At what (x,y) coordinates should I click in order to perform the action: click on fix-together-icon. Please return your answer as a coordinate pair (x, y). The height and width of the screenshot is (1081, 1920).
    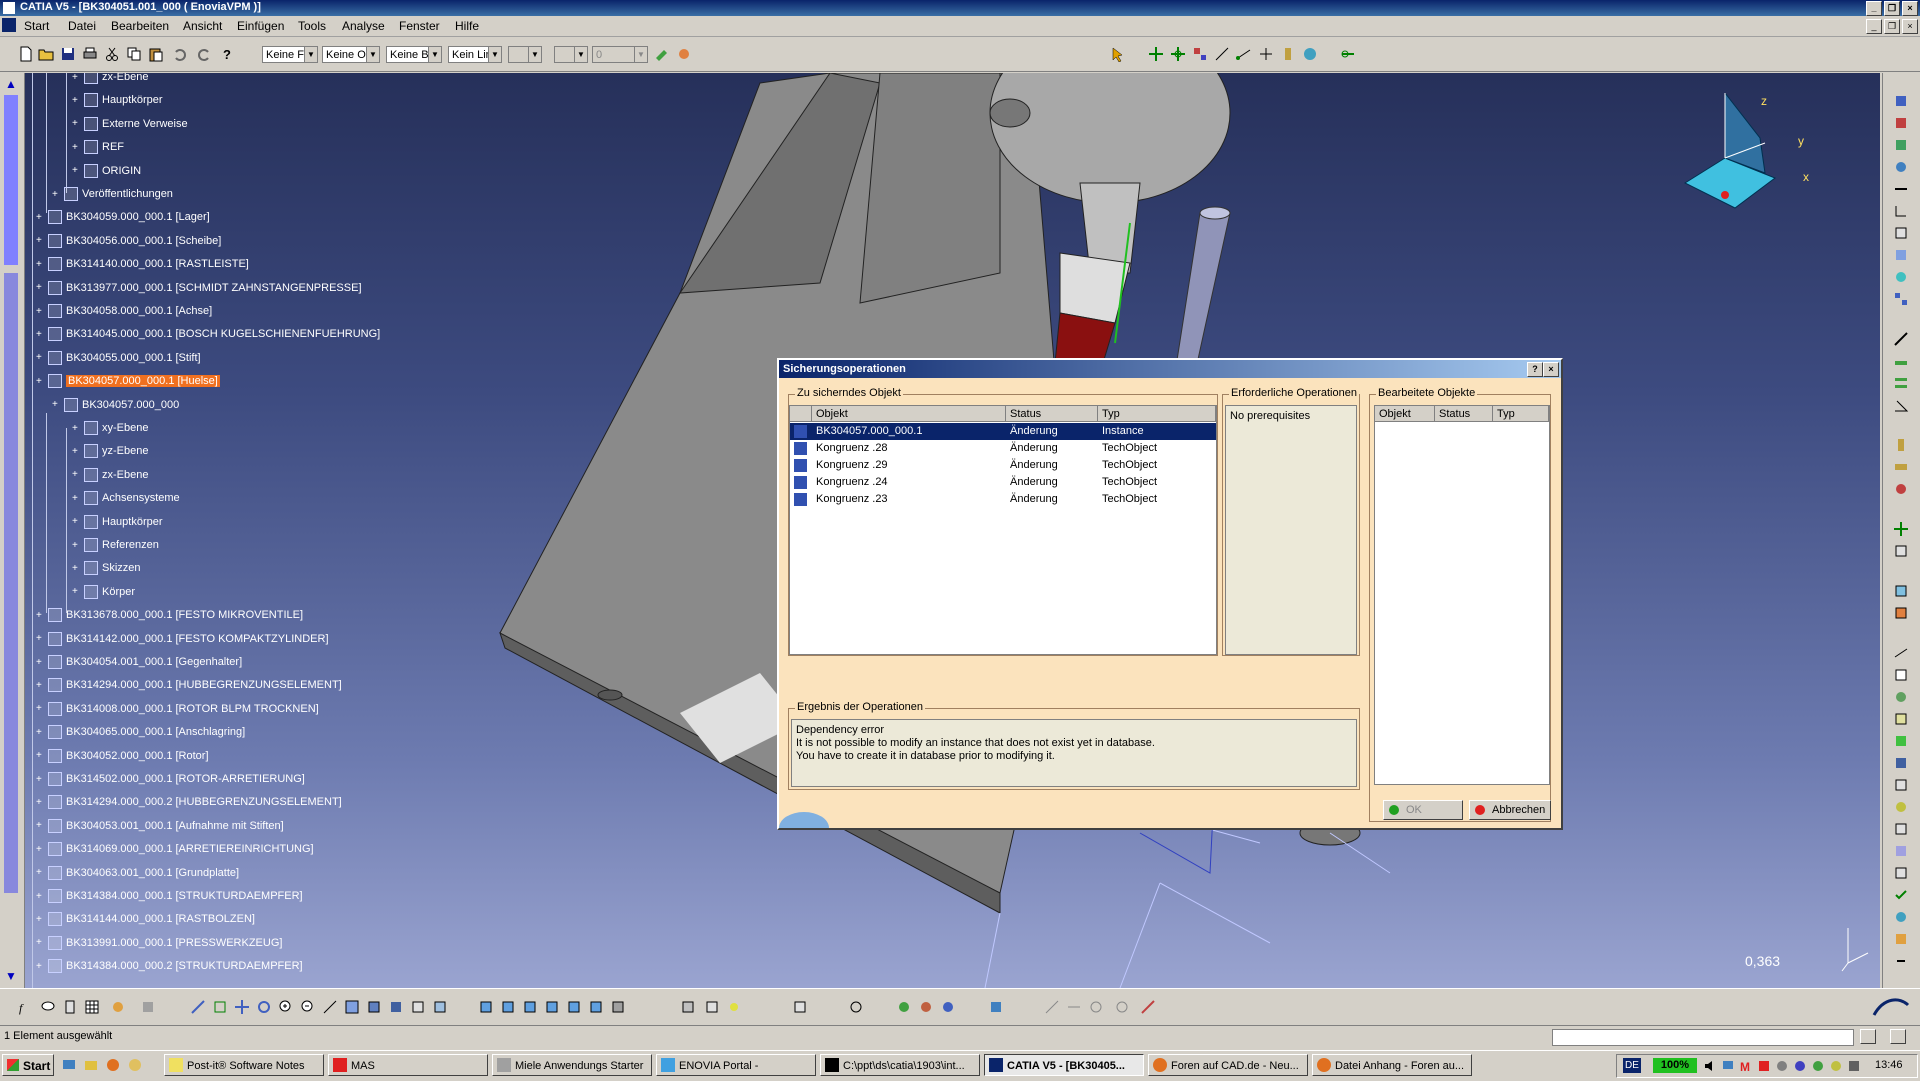
    Looking at the image, I should click on (1901, 467).